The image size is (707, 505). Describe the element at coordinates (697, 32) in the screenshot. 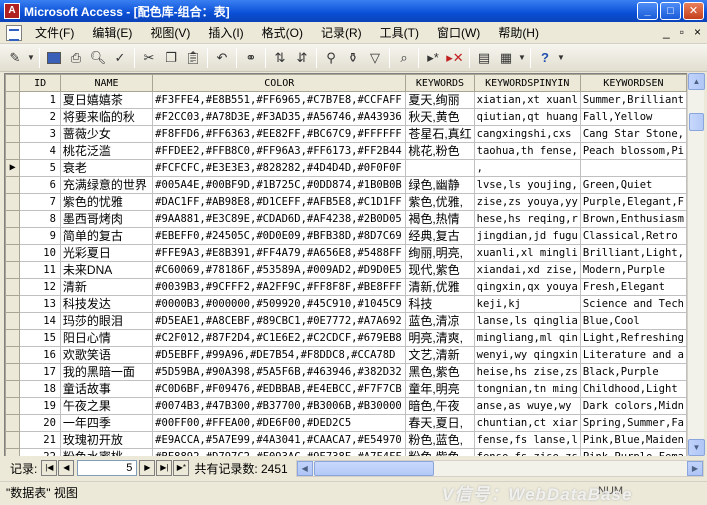

I see `doc-close-button: ×` at that location.